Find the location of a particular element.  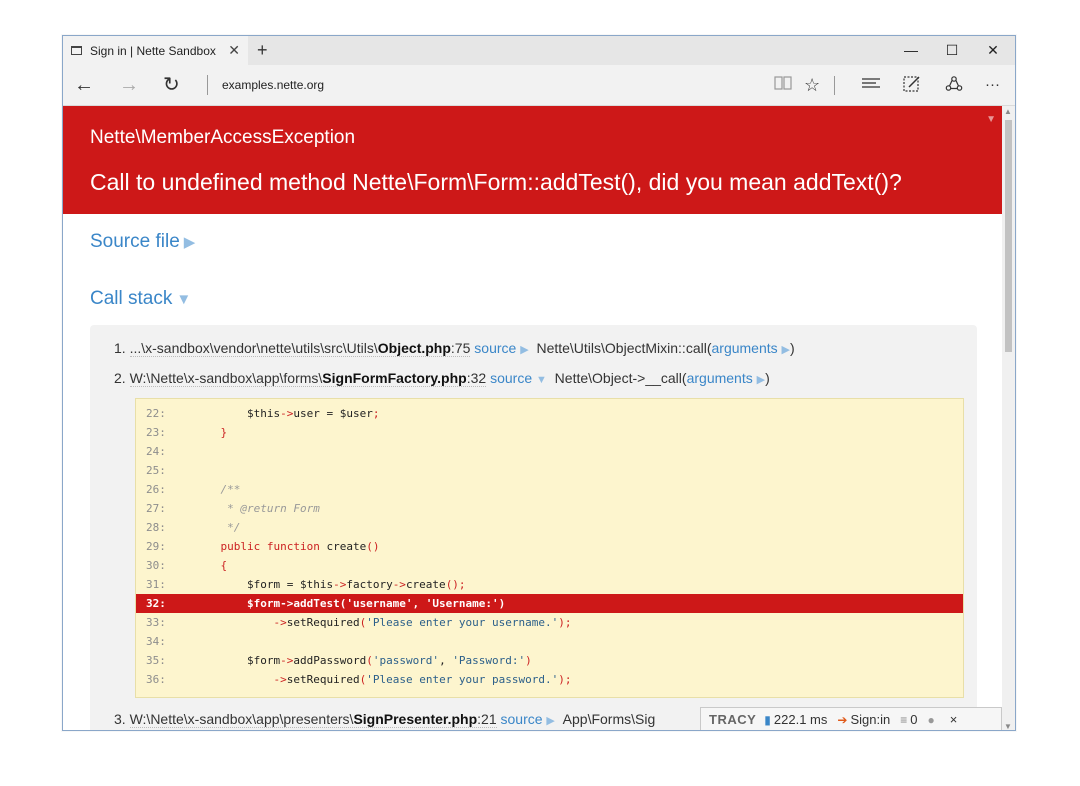

url-field: examples.nette.org is located at coordinates (273, 85).